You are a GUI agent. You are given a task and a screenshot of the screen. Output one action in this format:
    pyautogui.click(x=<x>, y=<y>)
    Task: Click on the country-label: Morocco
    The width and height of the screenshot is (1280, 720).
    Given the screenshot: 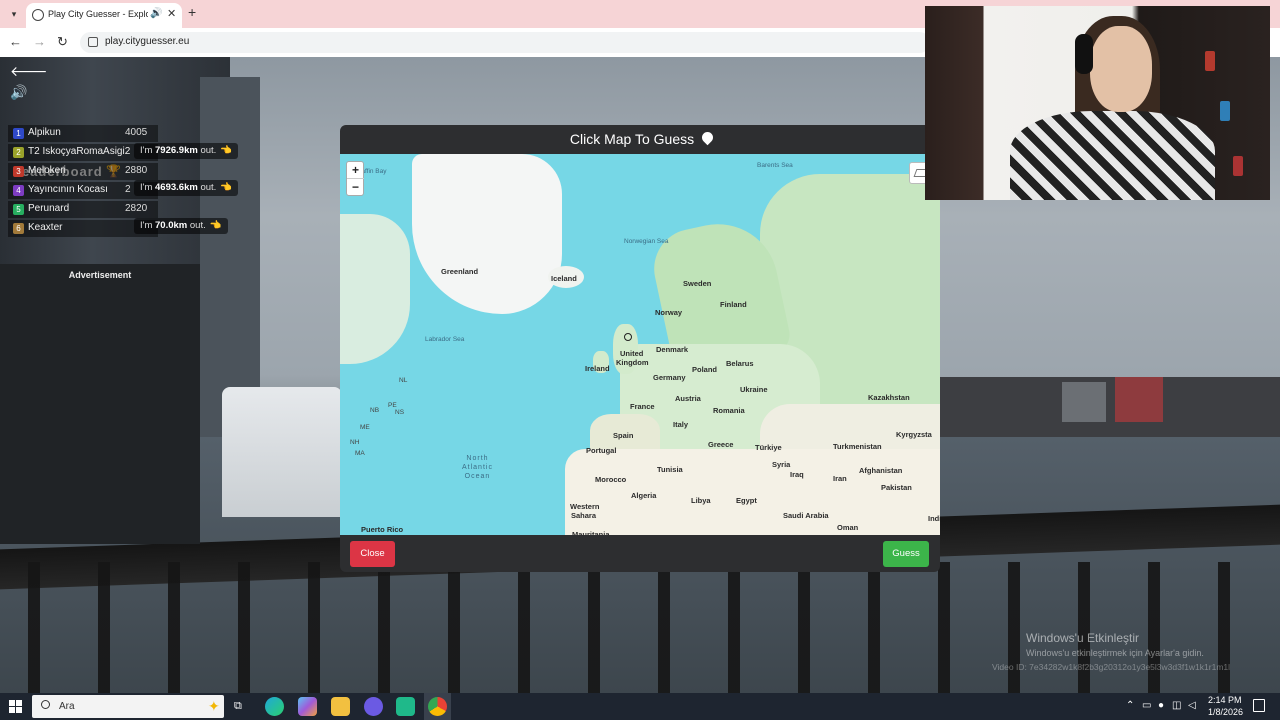 What is the action you would take?
    pyautogui.click(x=611, y=479)
    